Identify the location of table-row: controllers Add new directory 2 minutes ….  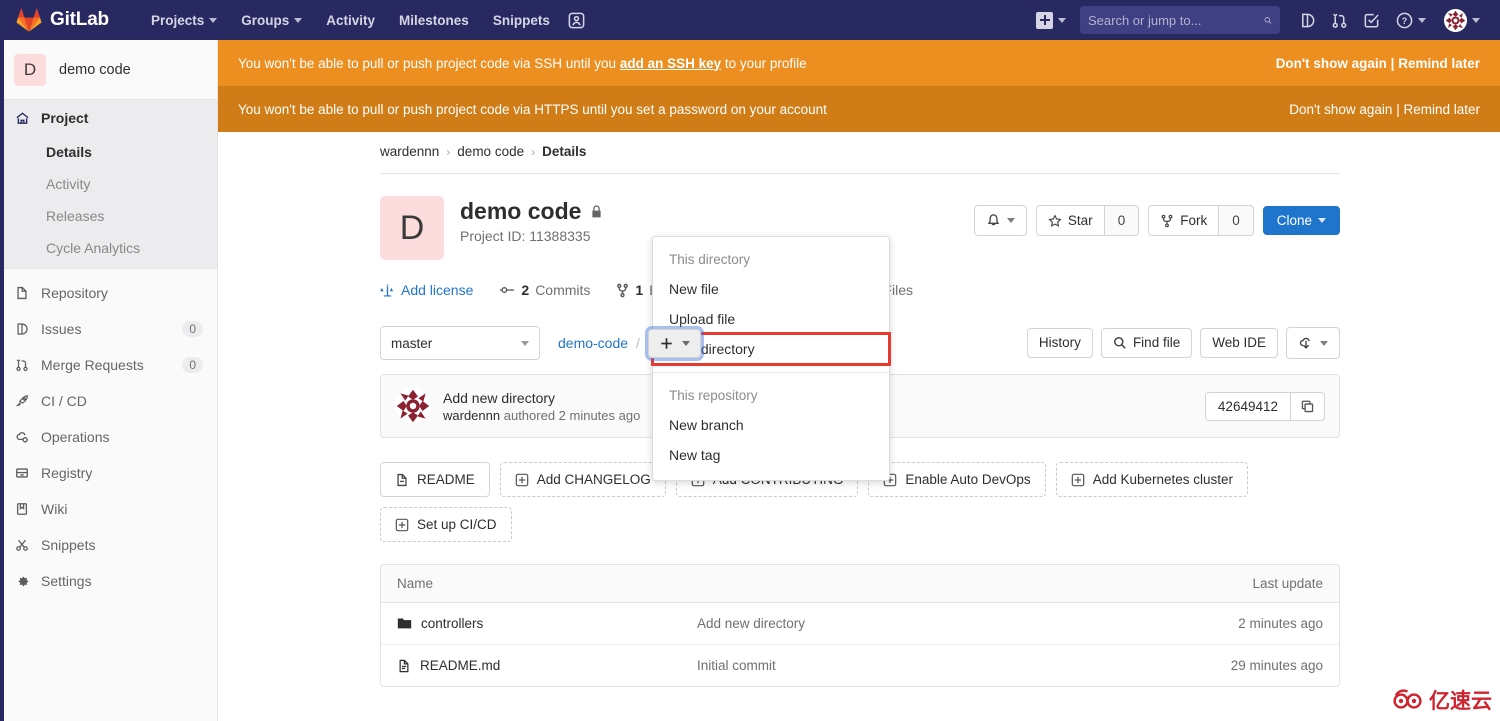
(860, 624).